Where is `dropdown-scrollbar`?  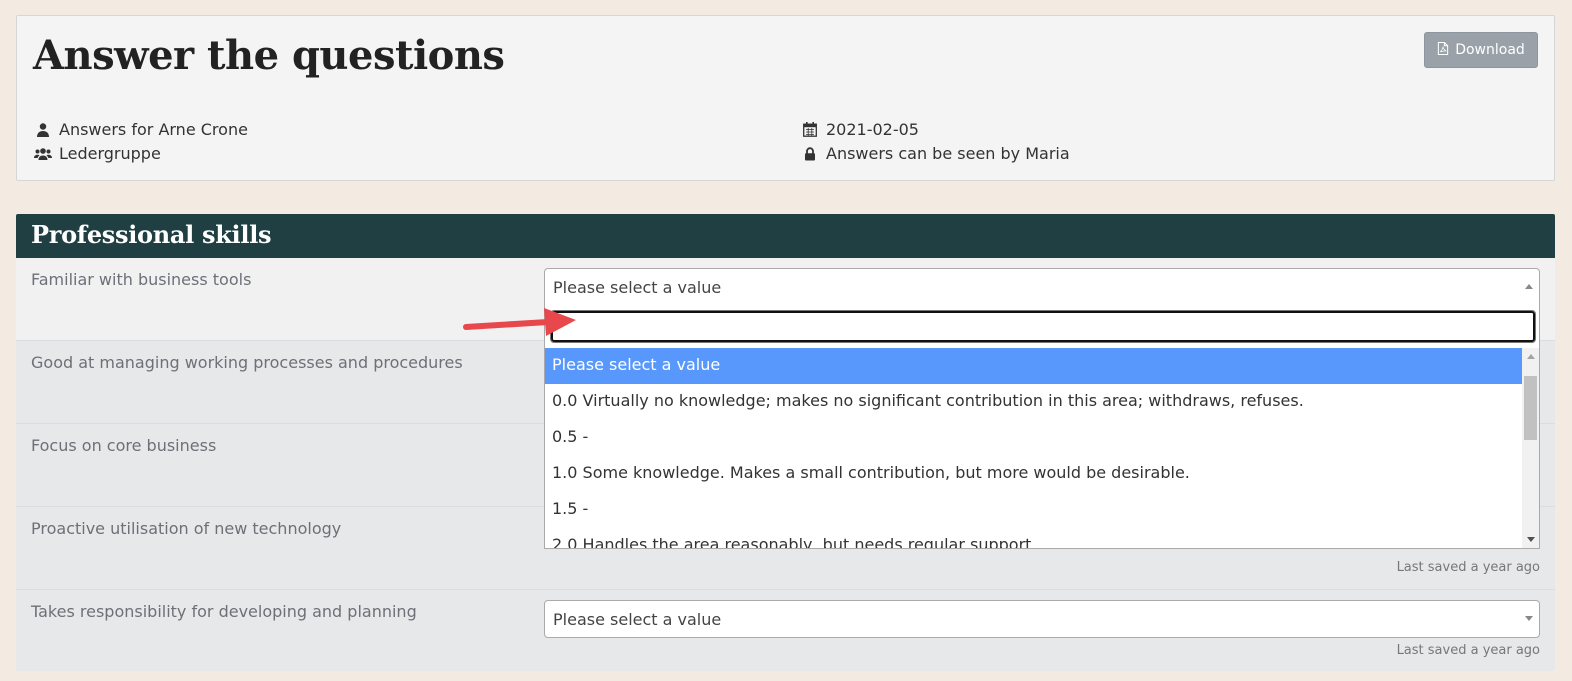 dropdown-scrollbar is located at coordinates (1530, 448).